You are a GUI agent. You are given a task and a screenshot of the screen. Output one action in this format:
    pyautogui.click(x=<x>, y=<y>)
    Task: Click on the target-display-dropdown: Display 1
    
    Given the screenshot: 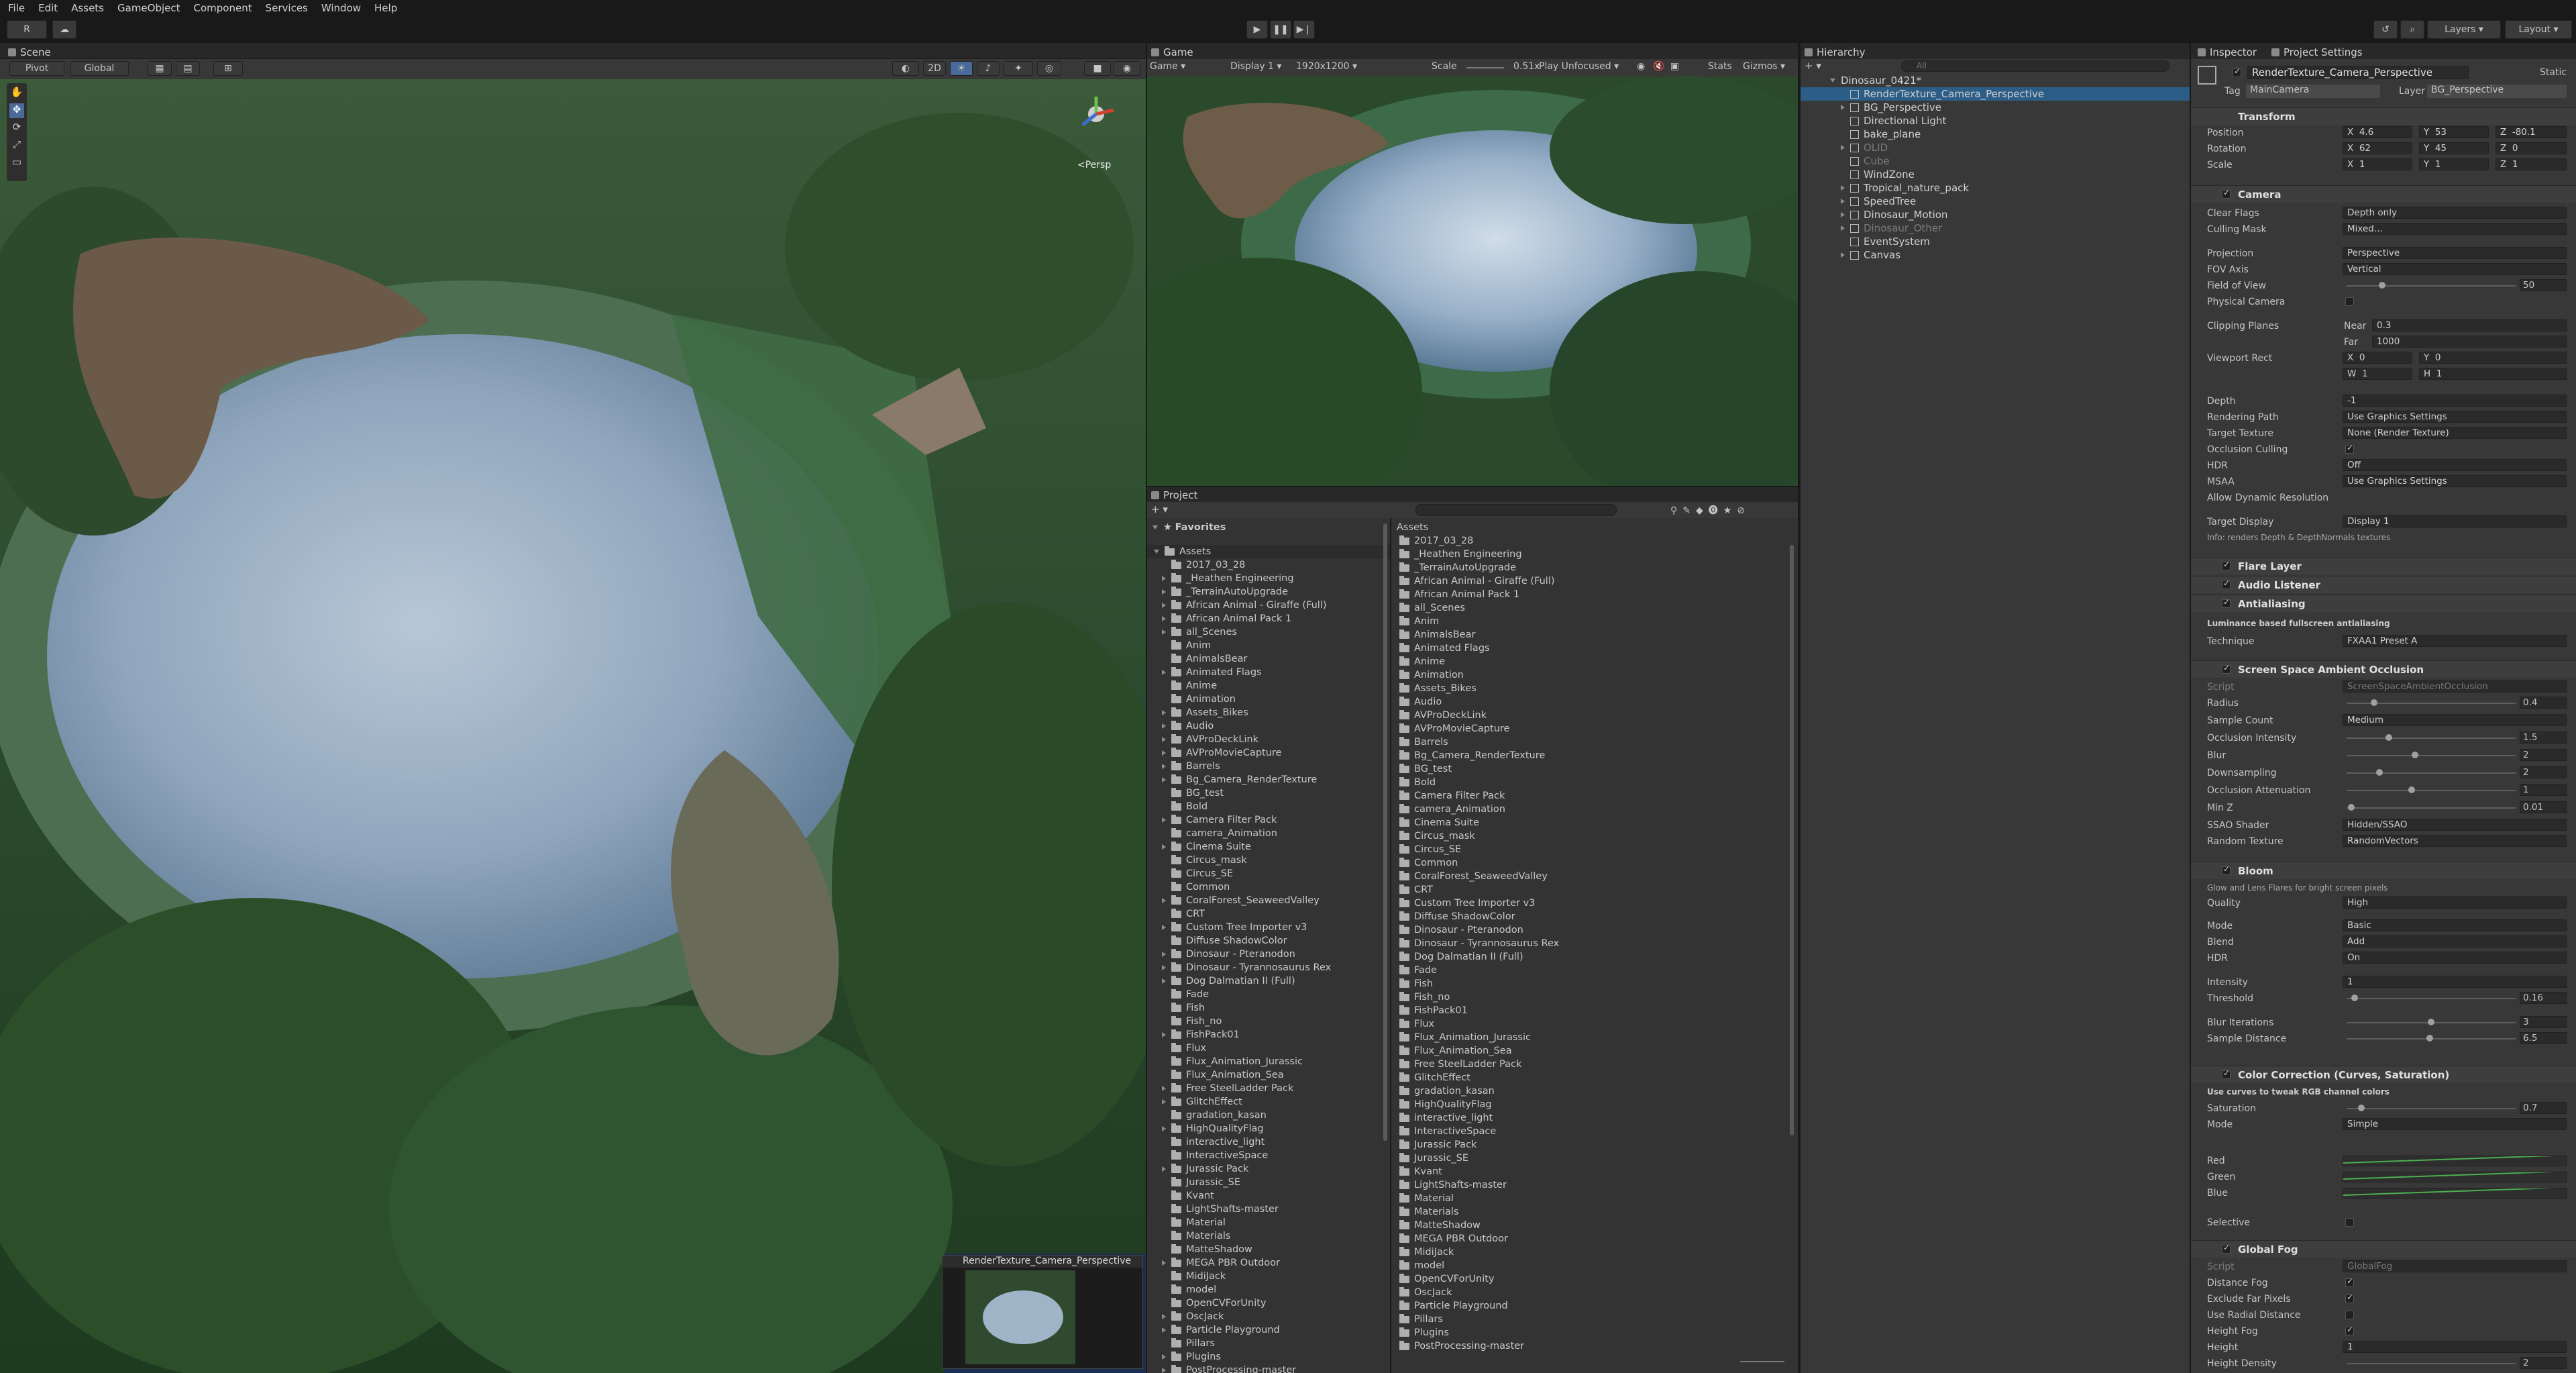 What is the action you would take?
    pyautogui.click(x=2455, y=521)
    